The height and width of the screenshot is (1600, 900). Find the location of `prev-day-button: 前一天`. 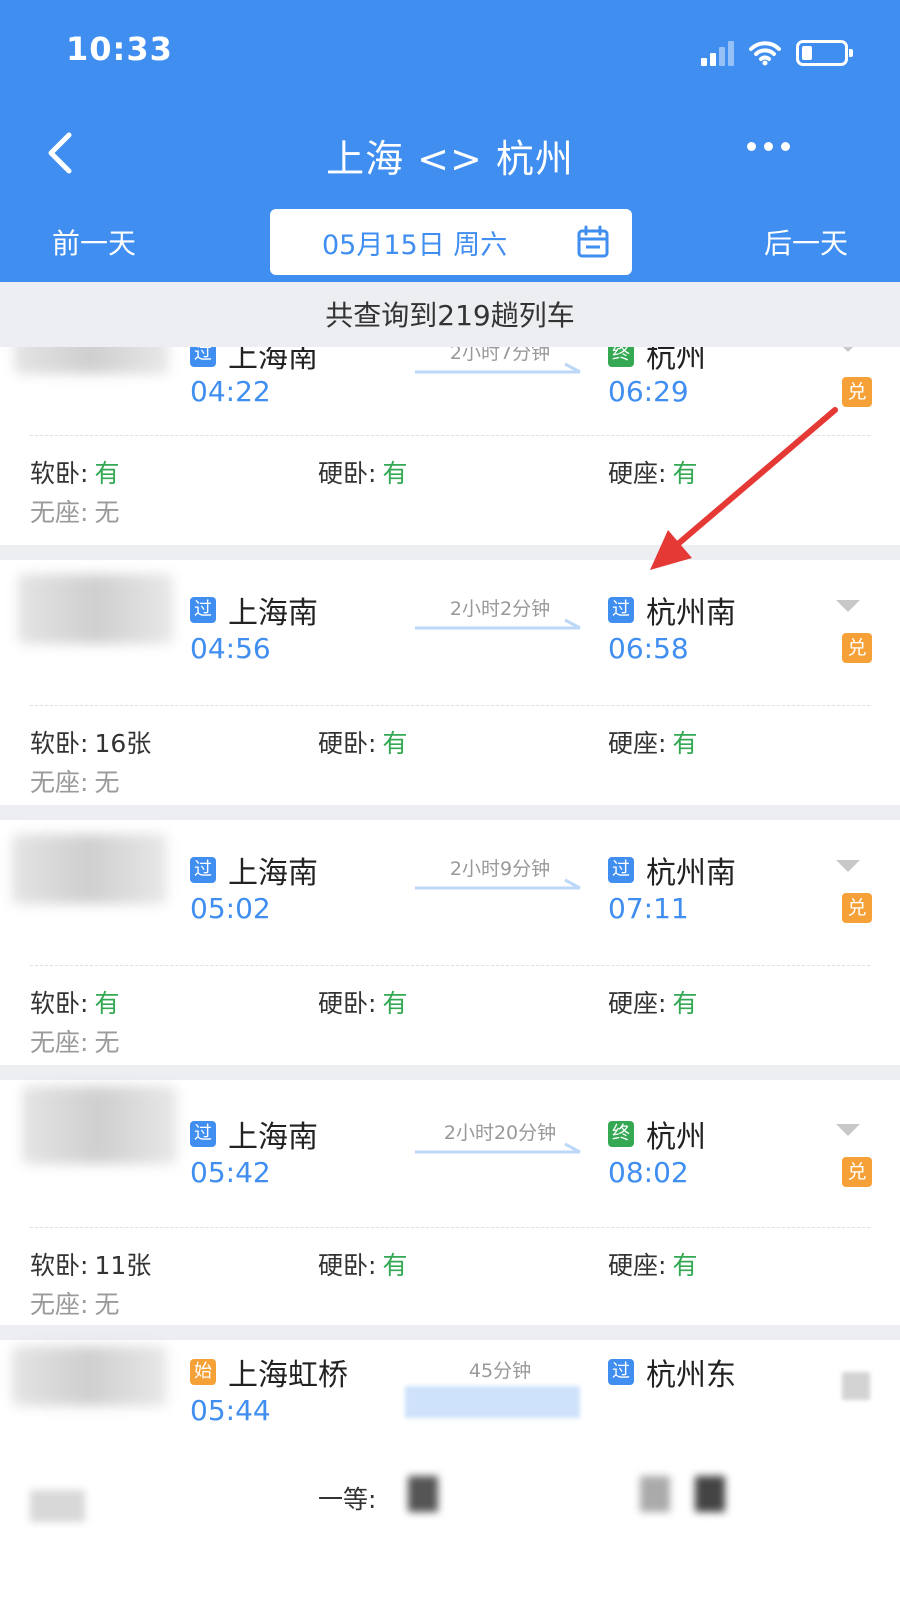

prev-day-button: 前一天 is located at coordinates (94, 242).